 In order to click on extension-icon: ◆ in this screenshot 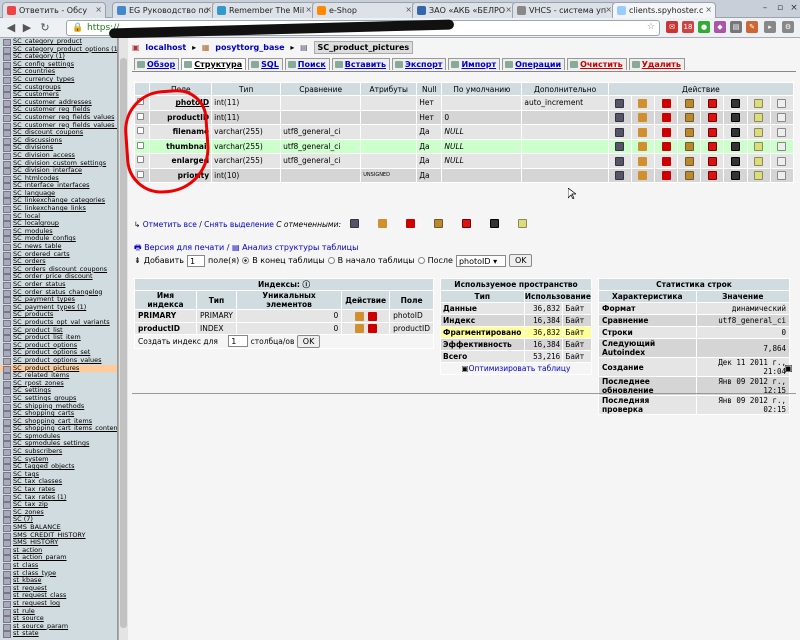, I will do `click(720, 27)`.